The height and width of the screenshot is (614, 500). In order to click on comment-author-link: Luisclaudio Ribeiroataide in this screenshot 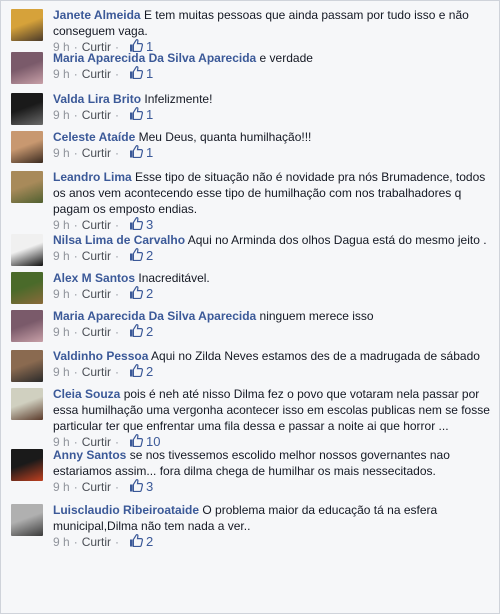, I will do `click(126, 510)`.